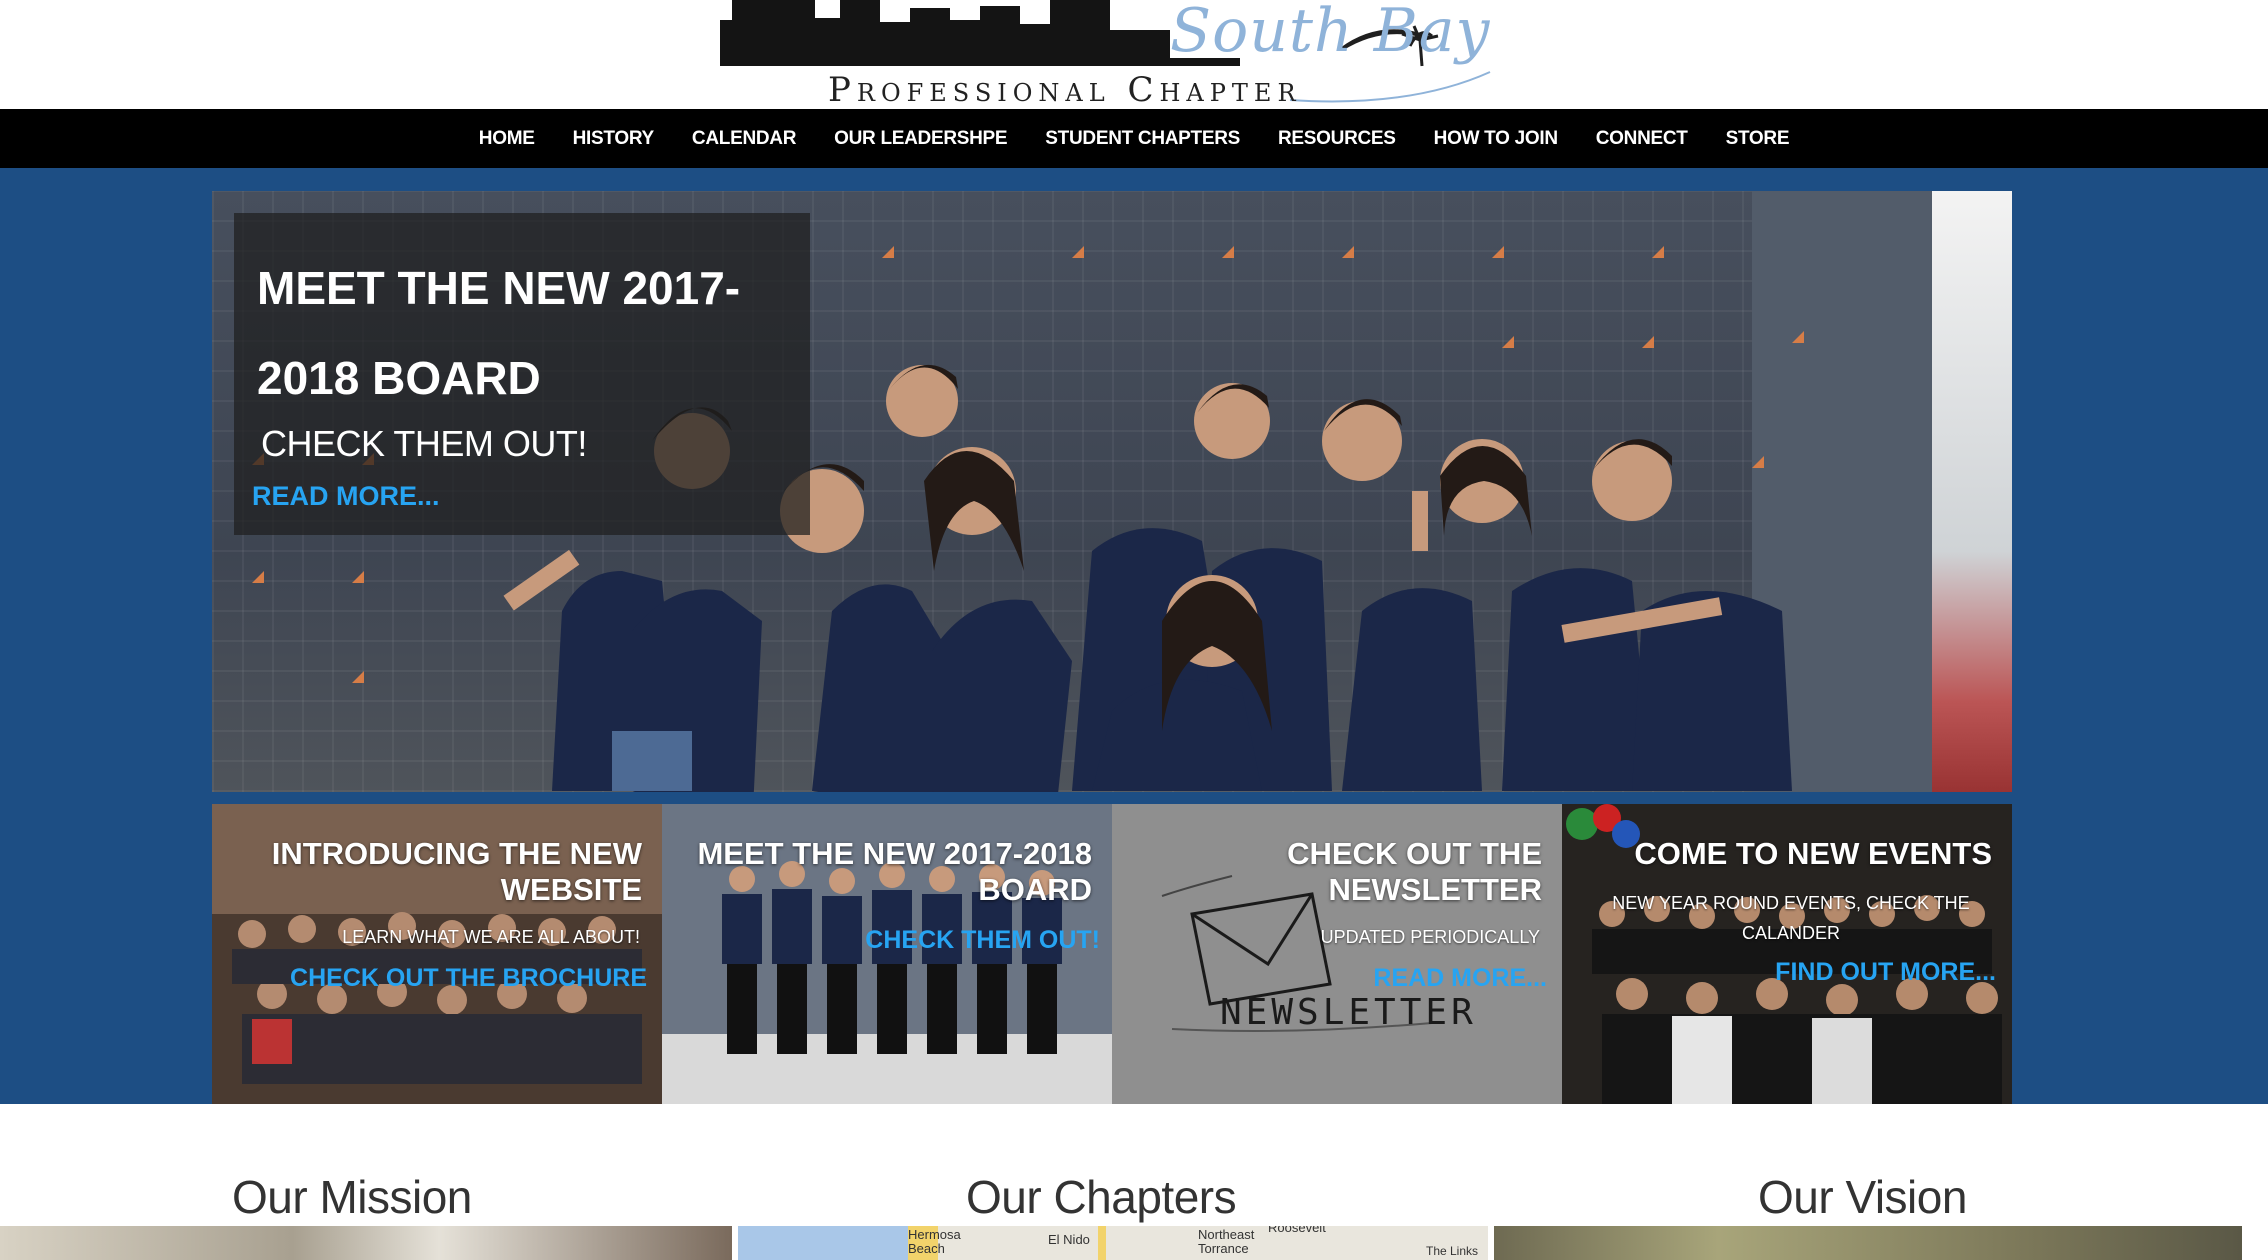 This screenshot has width=2268, height=1260. What do you see at coordinates (1069, 1239) in the screenshot?
I see `map-label: El Nido` at bounding box center [1069, 1239].